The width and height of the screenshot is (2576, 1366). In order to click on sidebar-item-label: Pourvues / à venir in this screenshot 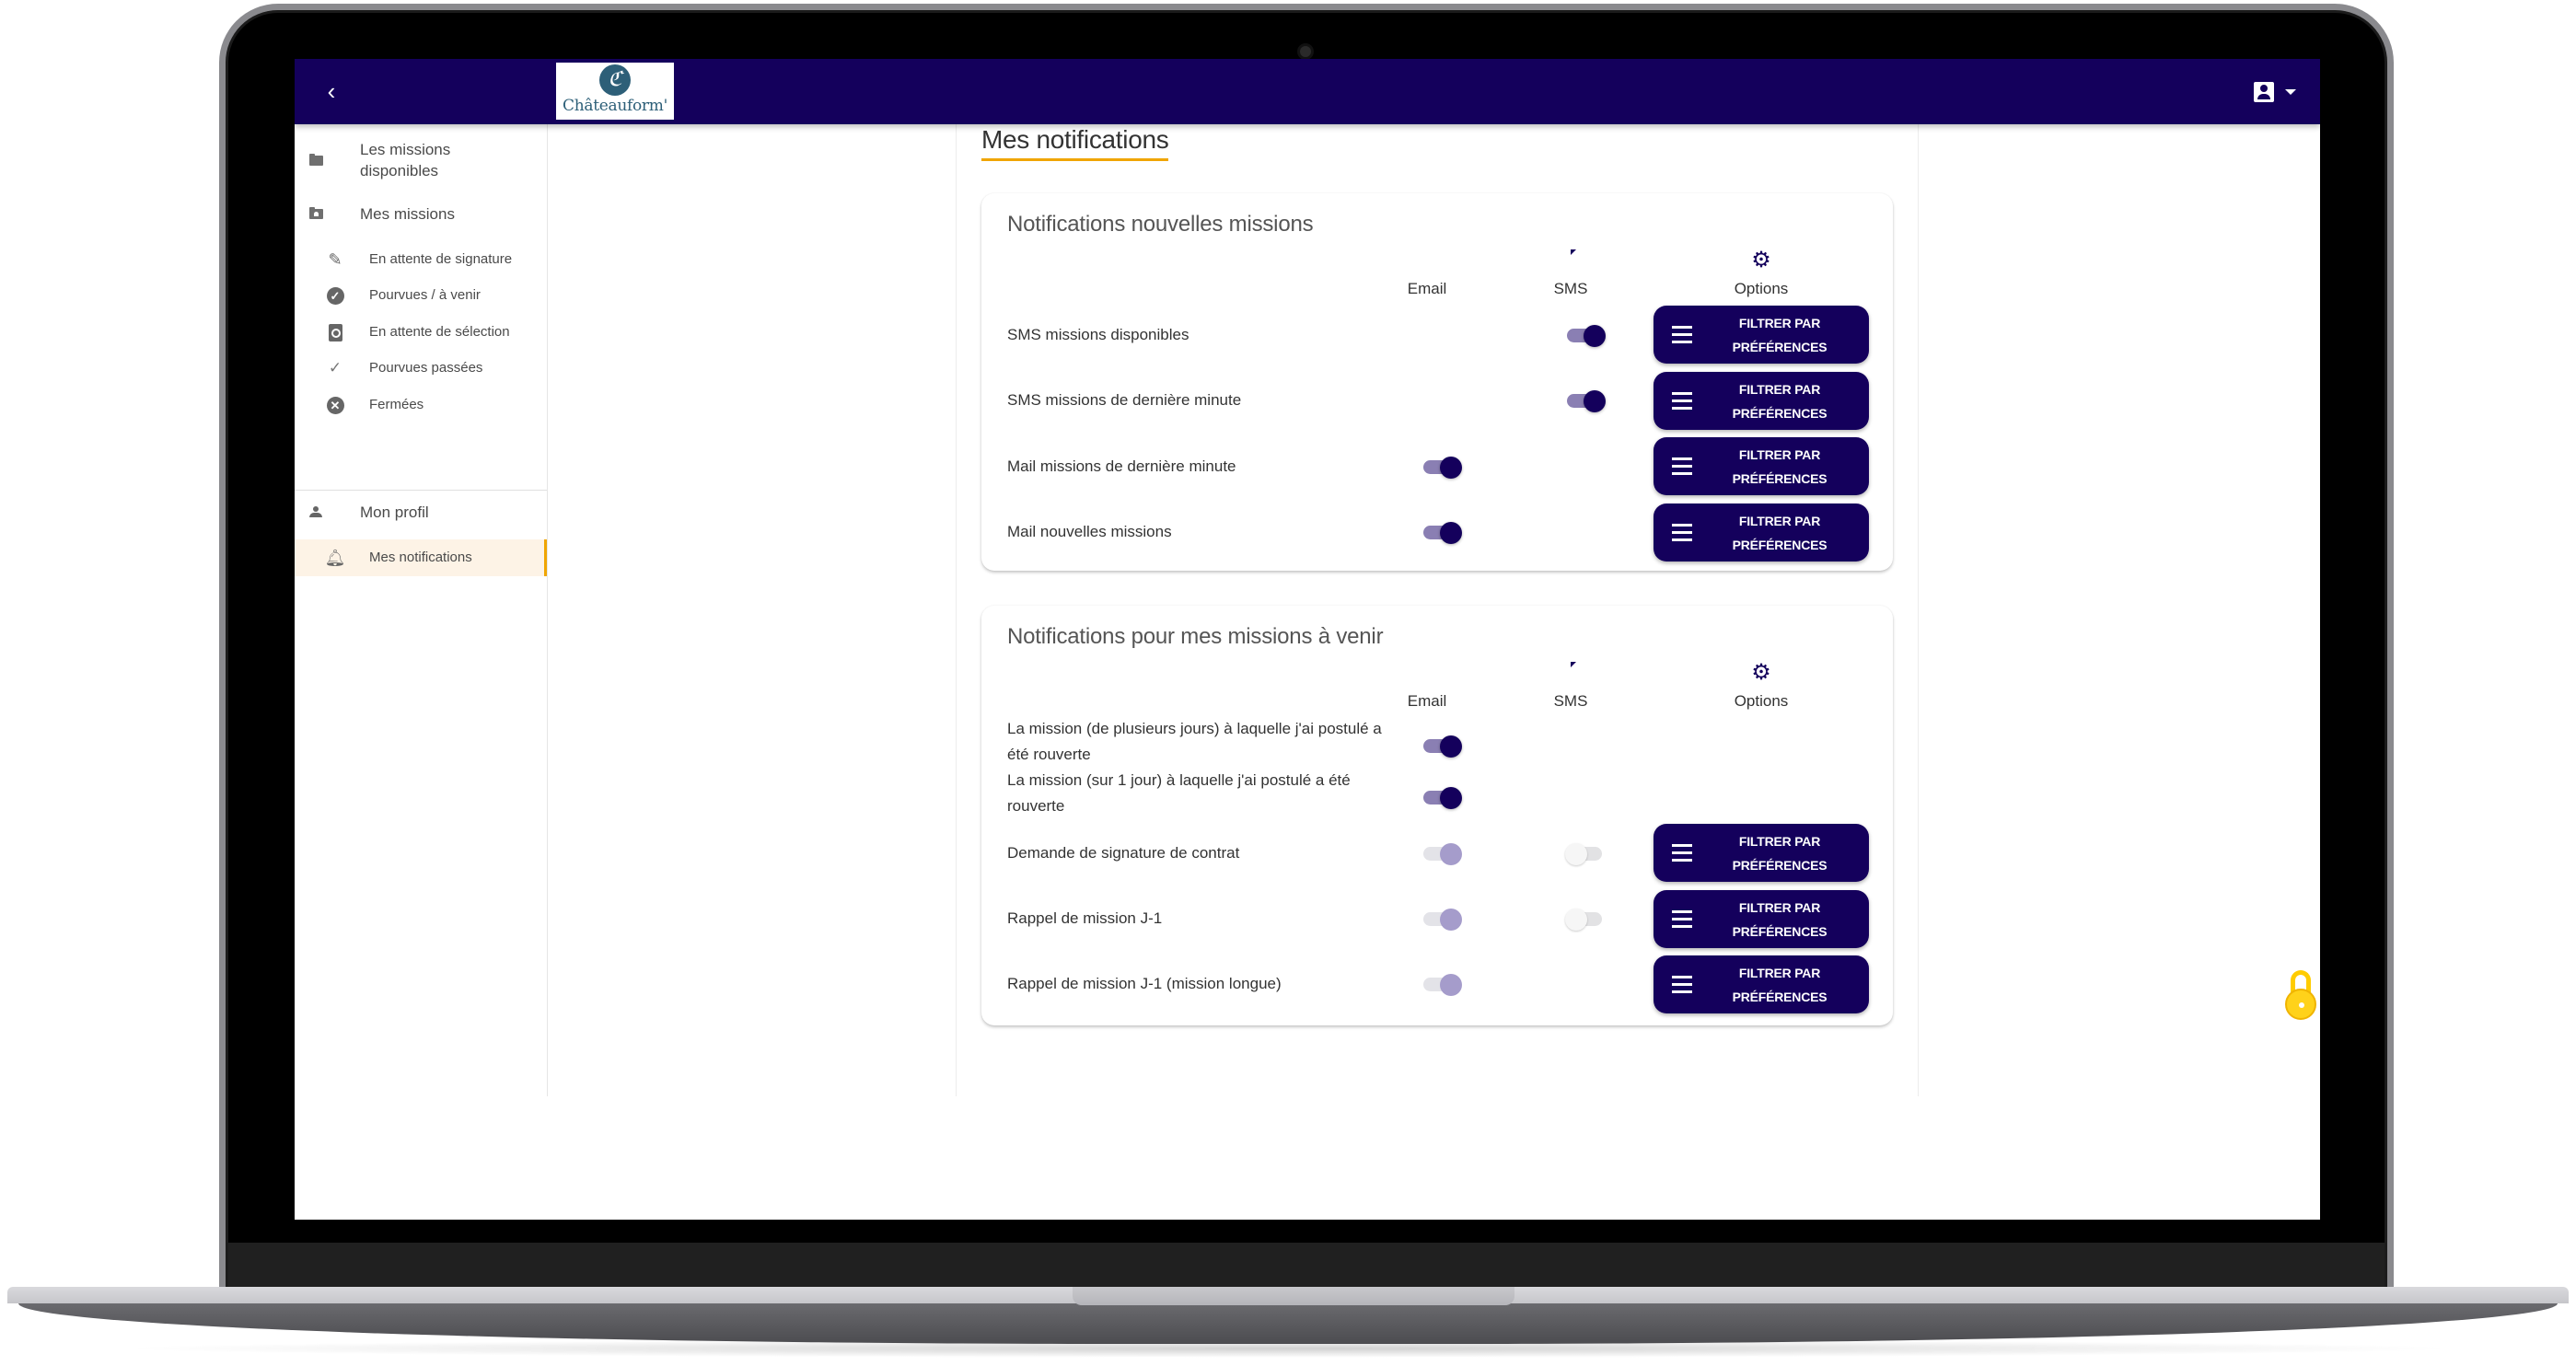, I will do `click(425, 295)`.